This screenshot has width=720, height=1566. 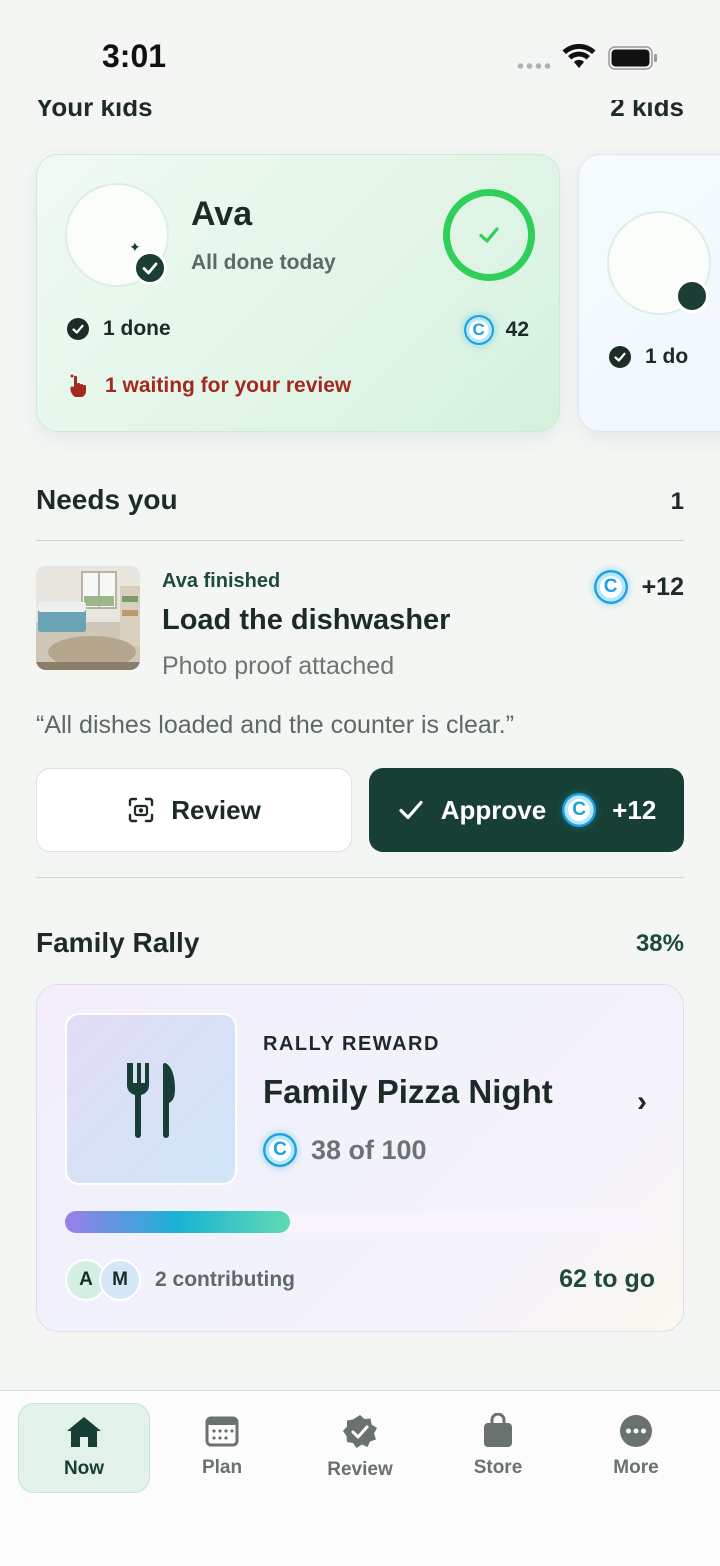 What do you see at coordinates (222, 1448) in the screenshot?
I see `tab-plan: Plan` at bounding box center [222, 1448].